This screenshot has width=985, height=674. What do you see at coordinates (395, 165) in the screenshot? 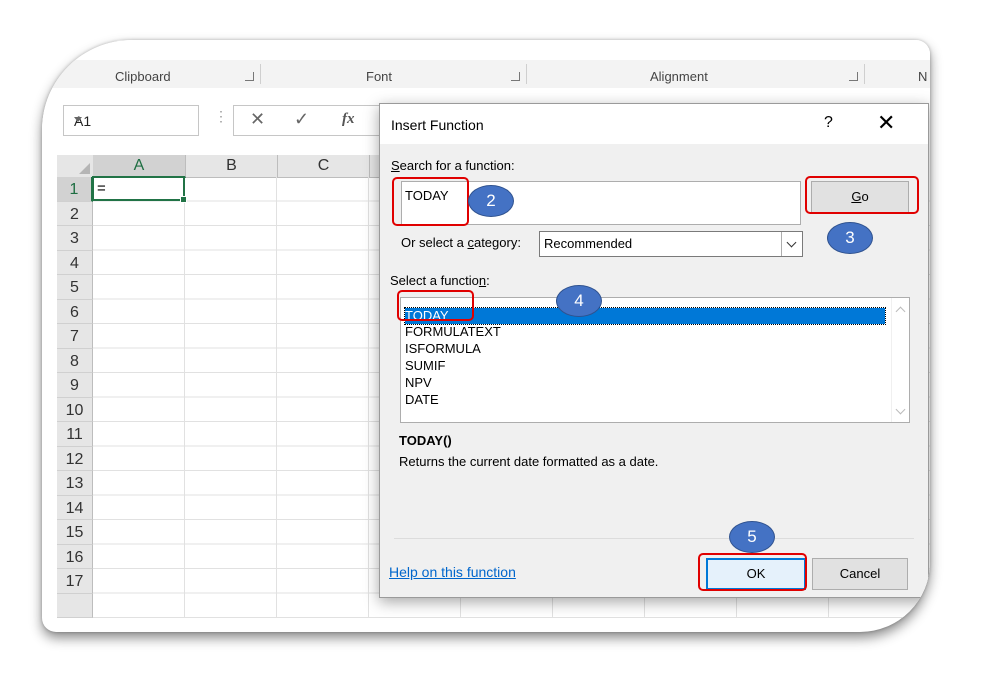
I see `search-label-accesskey: S` at bounding box center [395, 165].